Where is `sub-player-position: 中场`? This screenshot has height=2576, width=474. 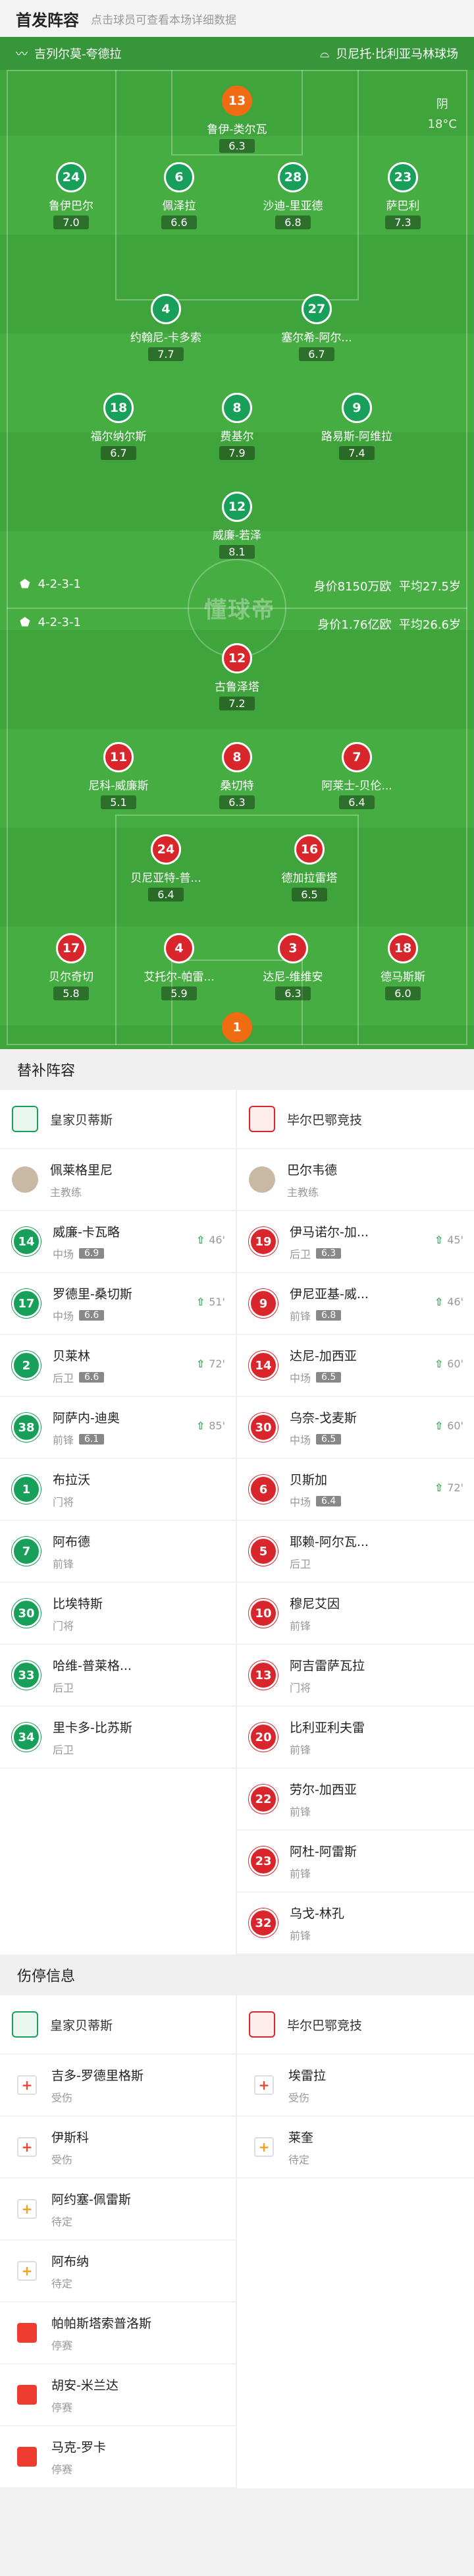
sub-player-position: 中场 is located at coordinates (64, 1316).